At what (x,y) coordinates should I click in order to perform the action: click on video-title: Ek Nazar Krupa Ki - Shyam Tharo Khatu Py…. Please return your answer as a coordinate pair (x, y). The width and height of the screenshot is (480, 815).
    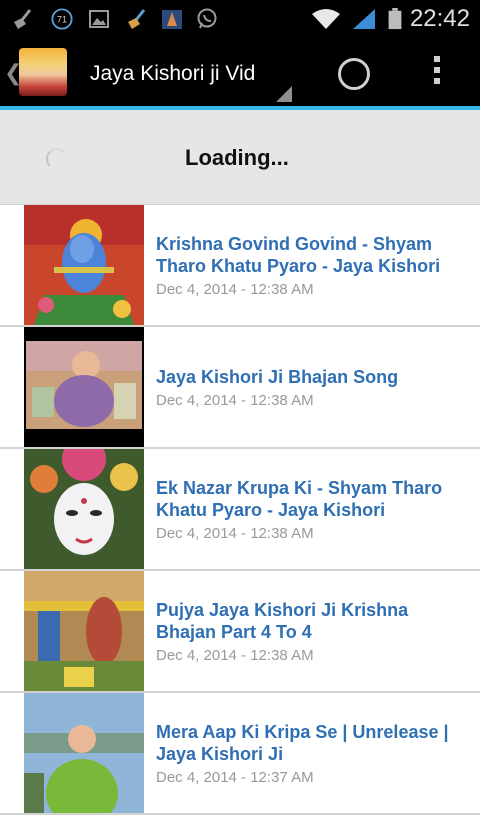
    Looking at the image, I should click on (310, 499).